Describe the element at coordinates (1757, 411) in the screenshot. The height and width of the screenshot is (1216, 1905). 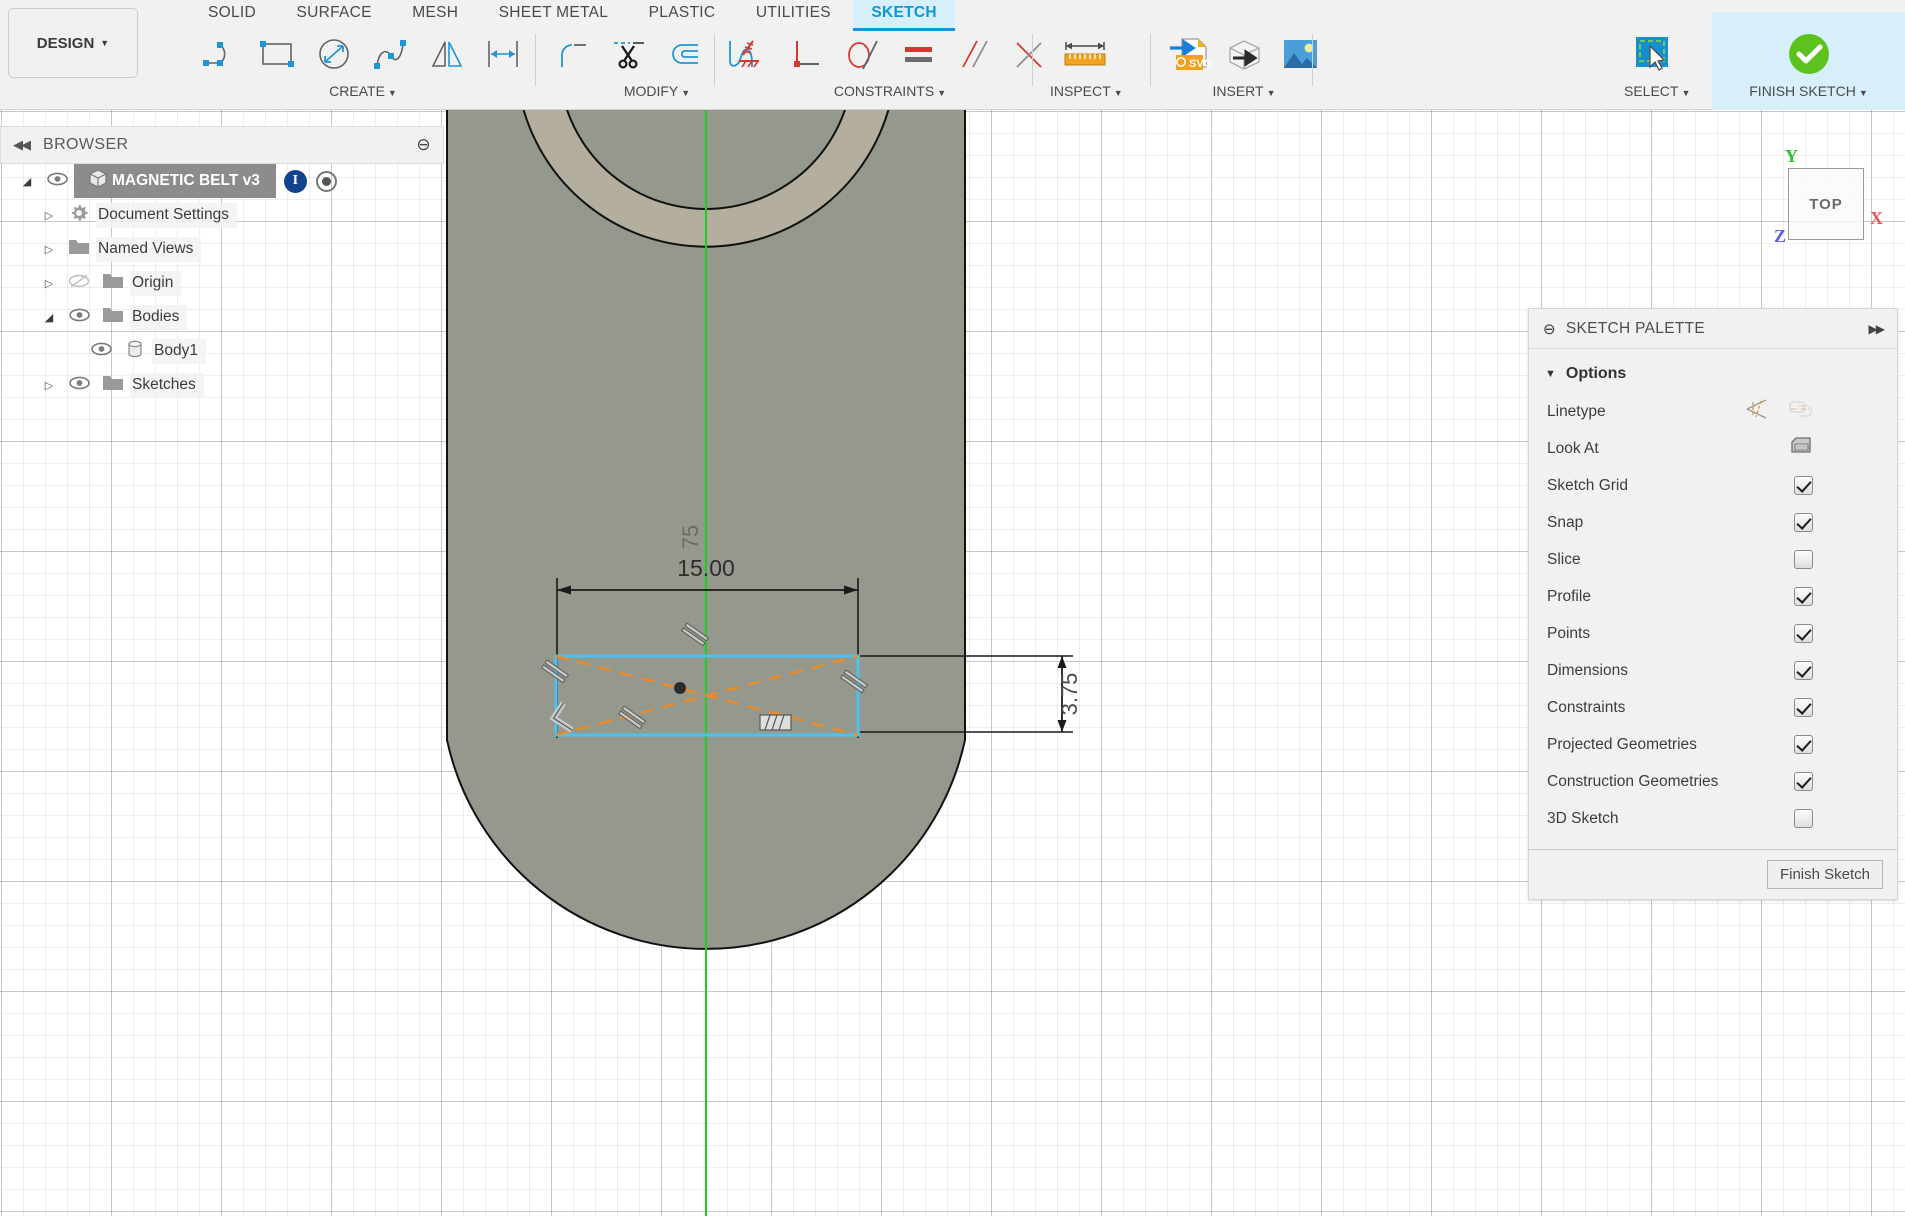
I see `construction-linetype-icon` at that location.